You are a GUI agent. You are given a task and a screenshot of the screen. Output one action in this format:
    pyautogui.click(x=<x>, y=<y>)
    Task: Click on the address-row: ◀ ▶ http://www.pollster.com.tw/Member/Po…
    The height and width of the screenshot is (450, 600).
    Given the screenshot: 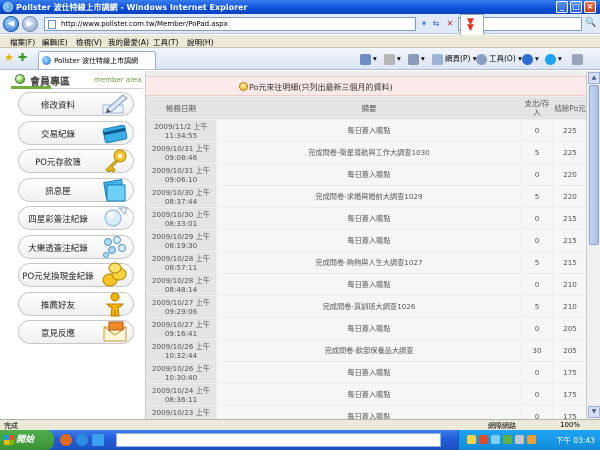 What is the action you would take?
    pyautogui.click(x=300, y=24)
    